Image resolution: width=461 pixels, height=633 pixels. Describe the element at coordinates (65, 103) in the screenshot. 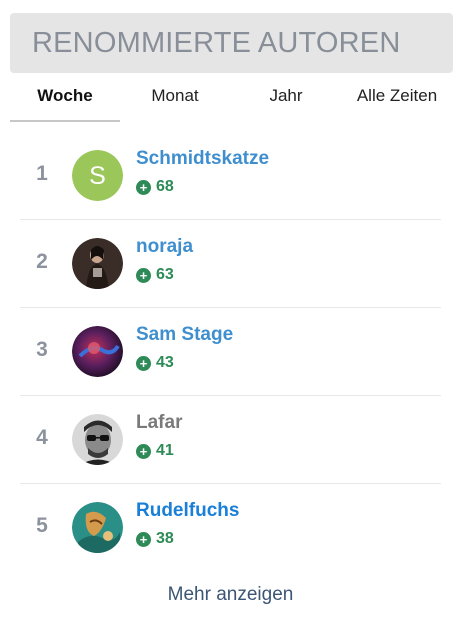

I see `tab-week: Woche` at that location.